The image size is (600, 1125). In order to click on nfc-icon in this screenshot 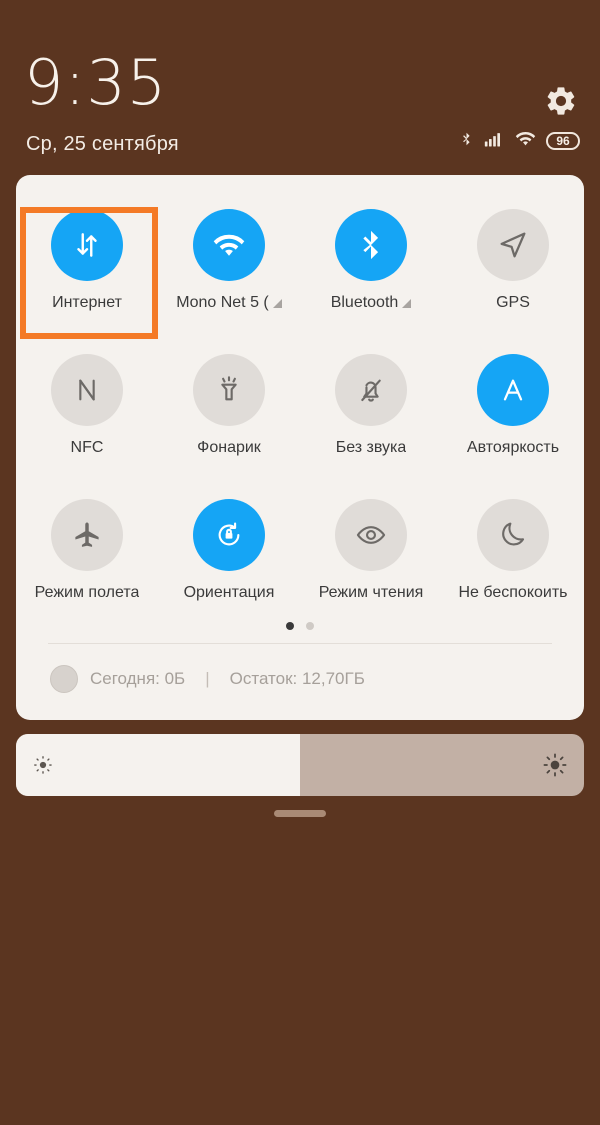, I will do `click(87, 390)`.